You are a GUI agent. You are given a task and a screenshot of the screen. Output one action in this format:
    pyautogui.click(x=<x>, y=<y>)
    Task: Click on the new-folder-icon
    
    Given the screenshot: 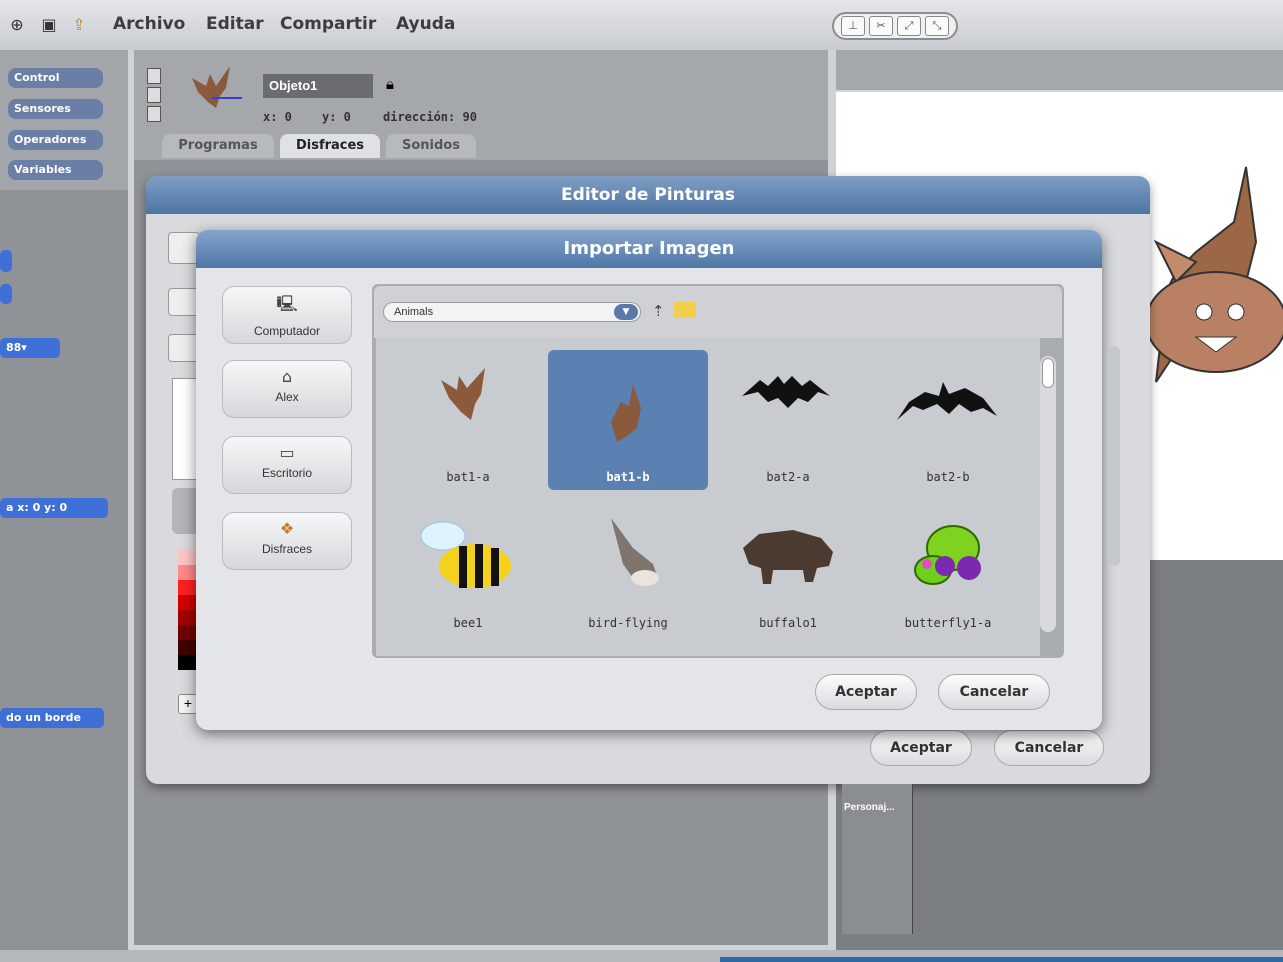 What is the action you would take?
    pyautogui.click(x=685, y=310)
    